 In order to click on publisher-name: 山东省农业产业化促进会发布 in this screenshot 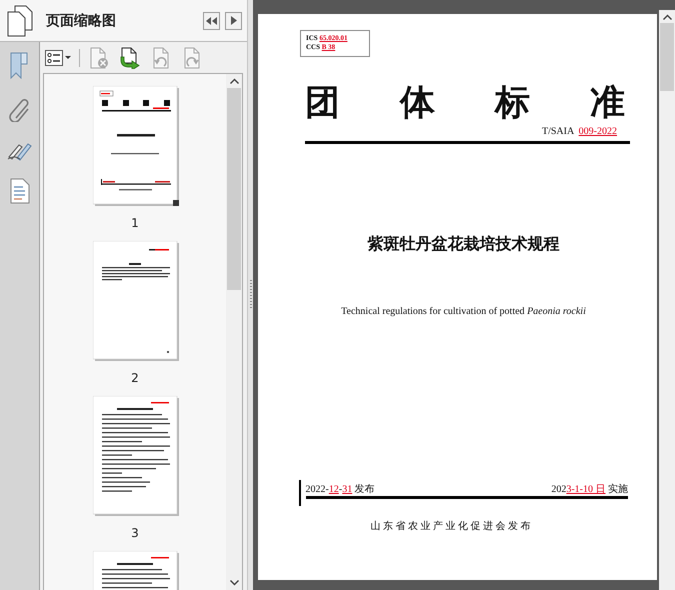, I will do `click(451, 527)`.